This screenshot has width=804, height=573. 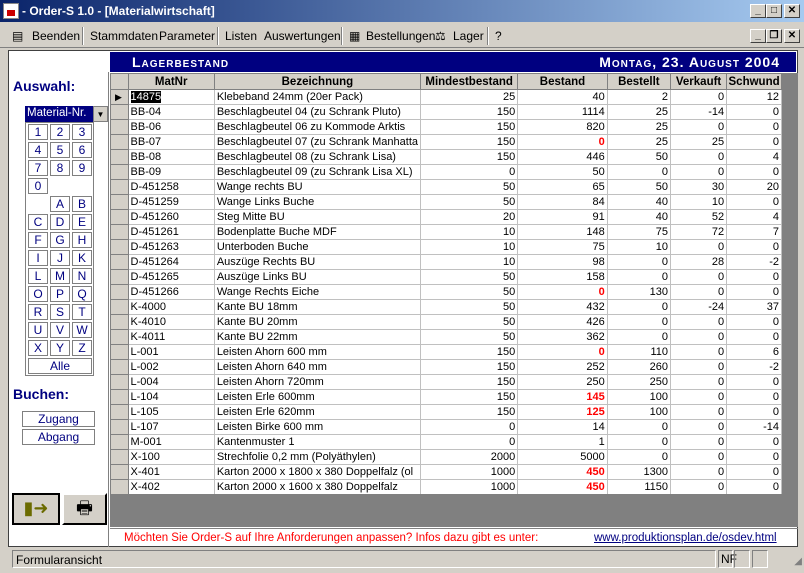 What do you see at coordinates (317, 487) in the screenshot?
I see `cell-bezeichnung: Karton 2000 x 1600 x 380 Doppelfalz` at bounding box center [317, 487].